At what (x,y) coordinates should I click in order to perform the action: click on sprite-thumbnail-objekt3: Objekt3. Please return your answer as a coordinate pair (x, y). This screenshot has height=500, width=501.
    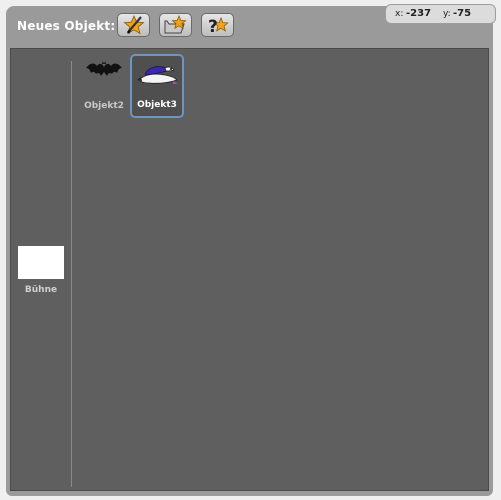
    Looking at the image, I should click on (157, 86).